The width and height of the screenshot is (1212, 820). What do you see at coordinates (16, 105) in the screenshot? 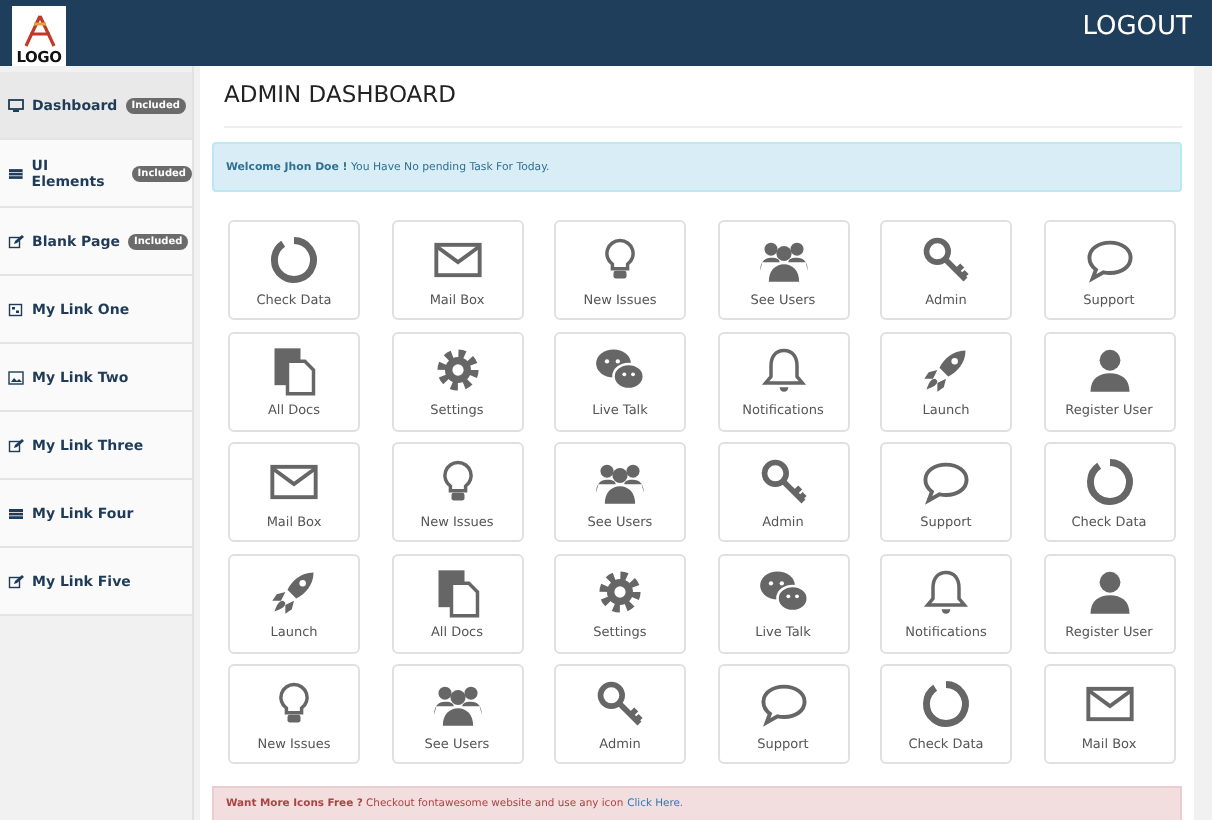
I see `monitor-icon` at bounding box center [16, 105].